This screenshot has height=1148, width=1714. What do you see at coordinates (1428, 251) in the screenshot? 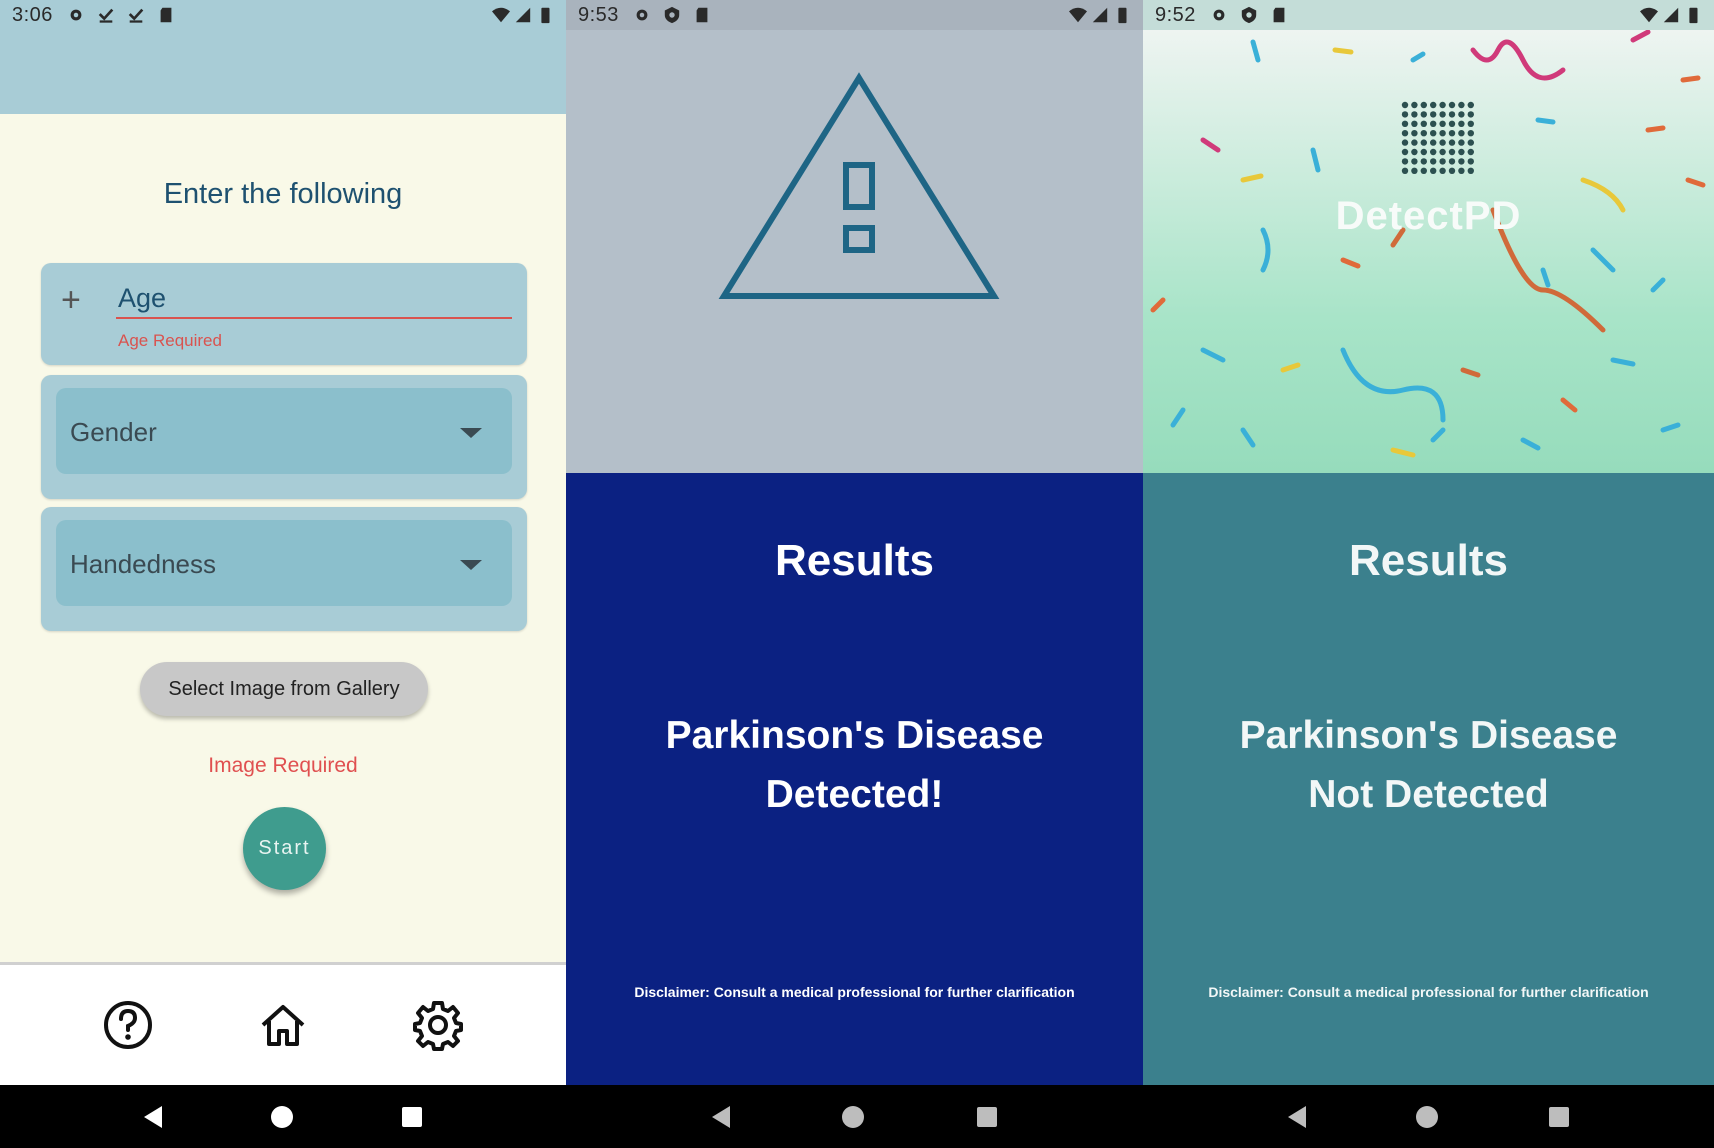
I see `celebration-hero: DetectPD` at bounding box center [1428, 251].